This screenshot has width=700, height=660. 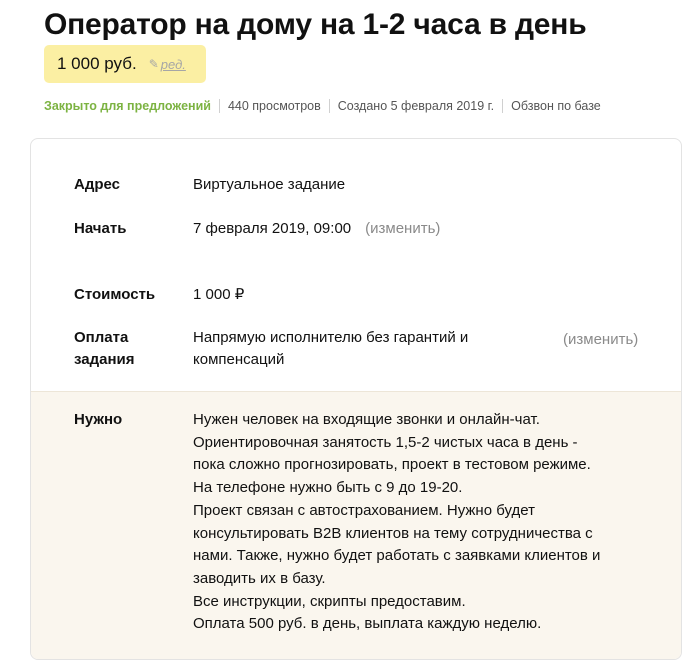 I want to click on start-value: 7 февраля 2019, 09:00, so click(x=272, y=228).